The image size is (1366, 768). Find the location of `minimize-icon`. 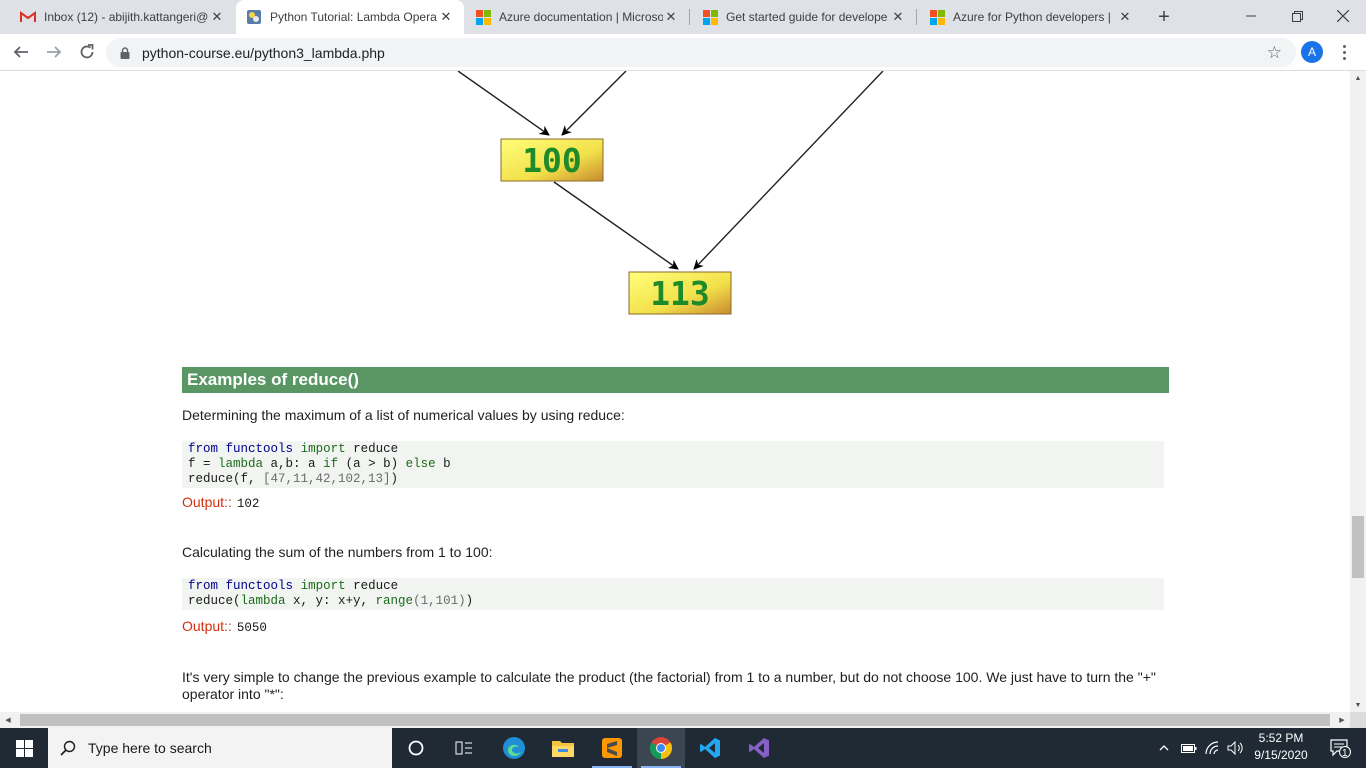

minimize-icon is located at coordinates (1251, 16).